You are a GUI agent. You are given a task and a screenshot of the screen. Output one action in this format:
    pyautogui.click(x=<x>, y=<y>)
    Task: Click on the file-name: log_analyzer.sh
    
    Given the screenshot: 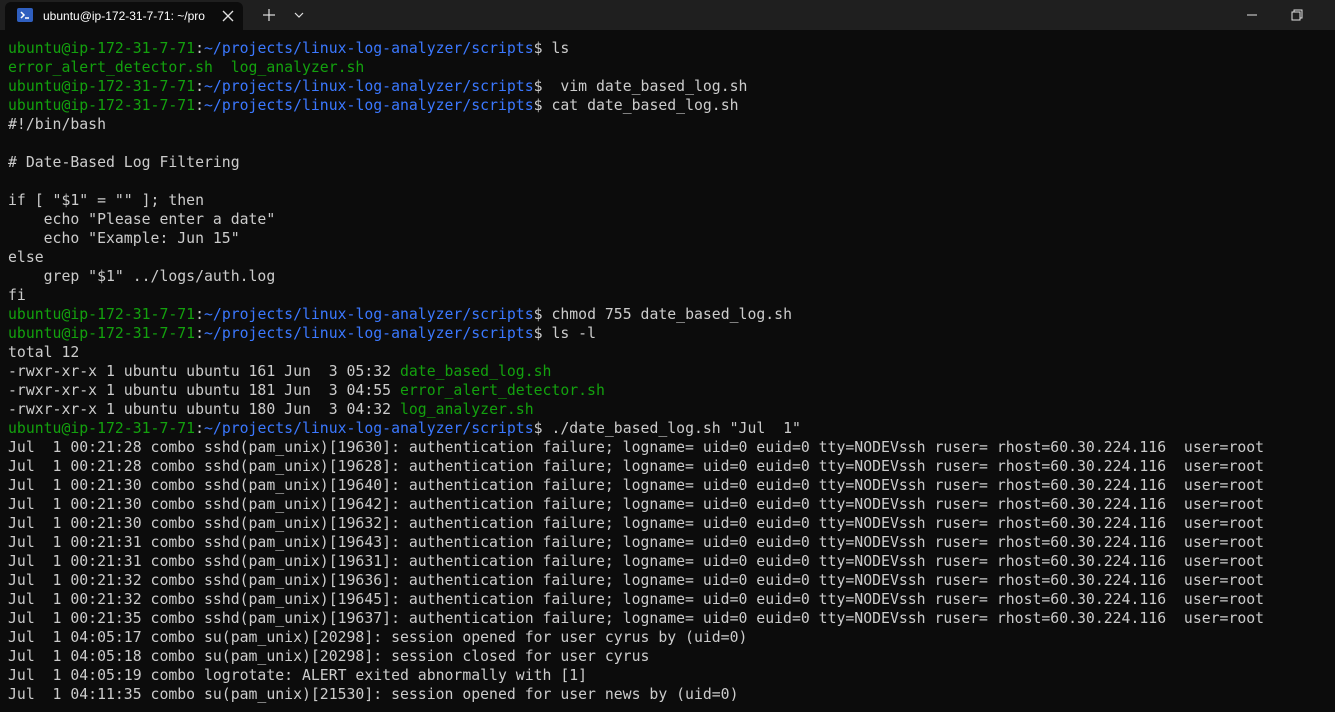 What is the action you would take?
    pyautogui.click(x=466, y=409)
    